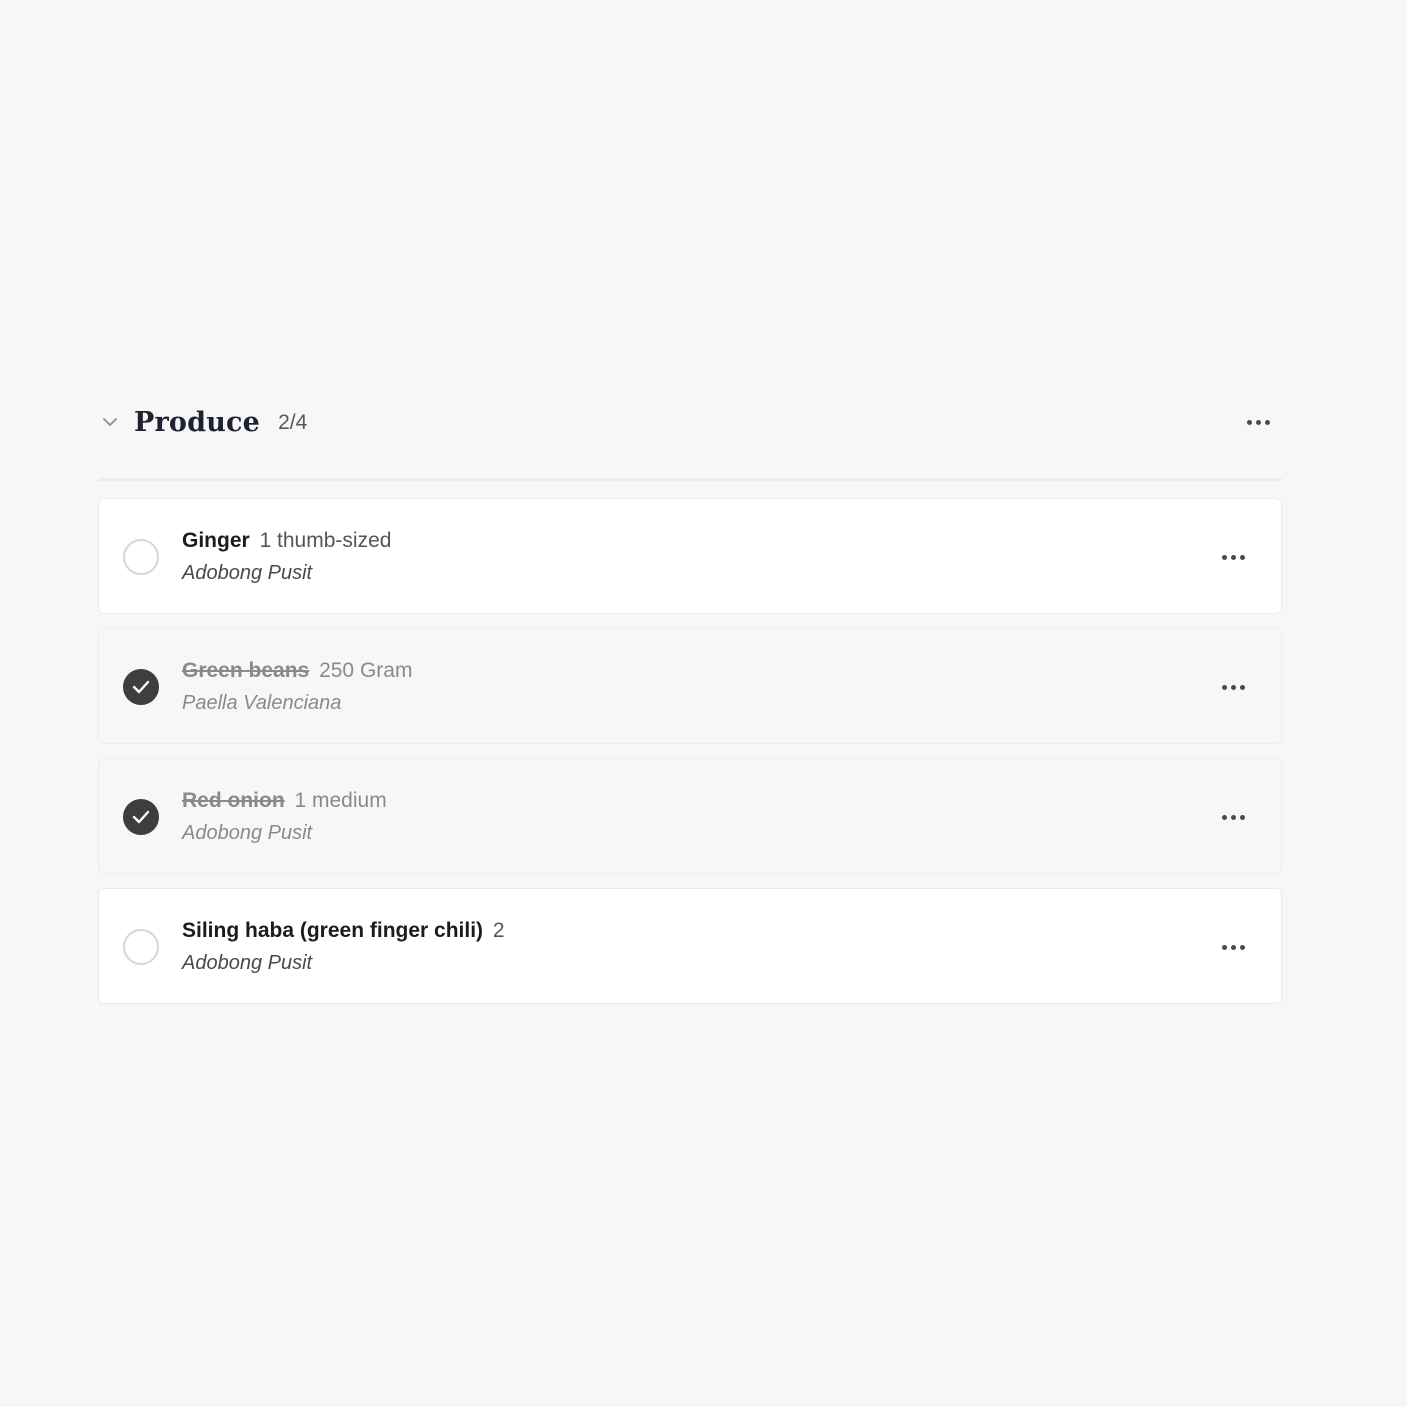  Describe the element at coordinates (262, 703) in the screenshot. I see `item-recipe: Paella Valenciana` at that location.